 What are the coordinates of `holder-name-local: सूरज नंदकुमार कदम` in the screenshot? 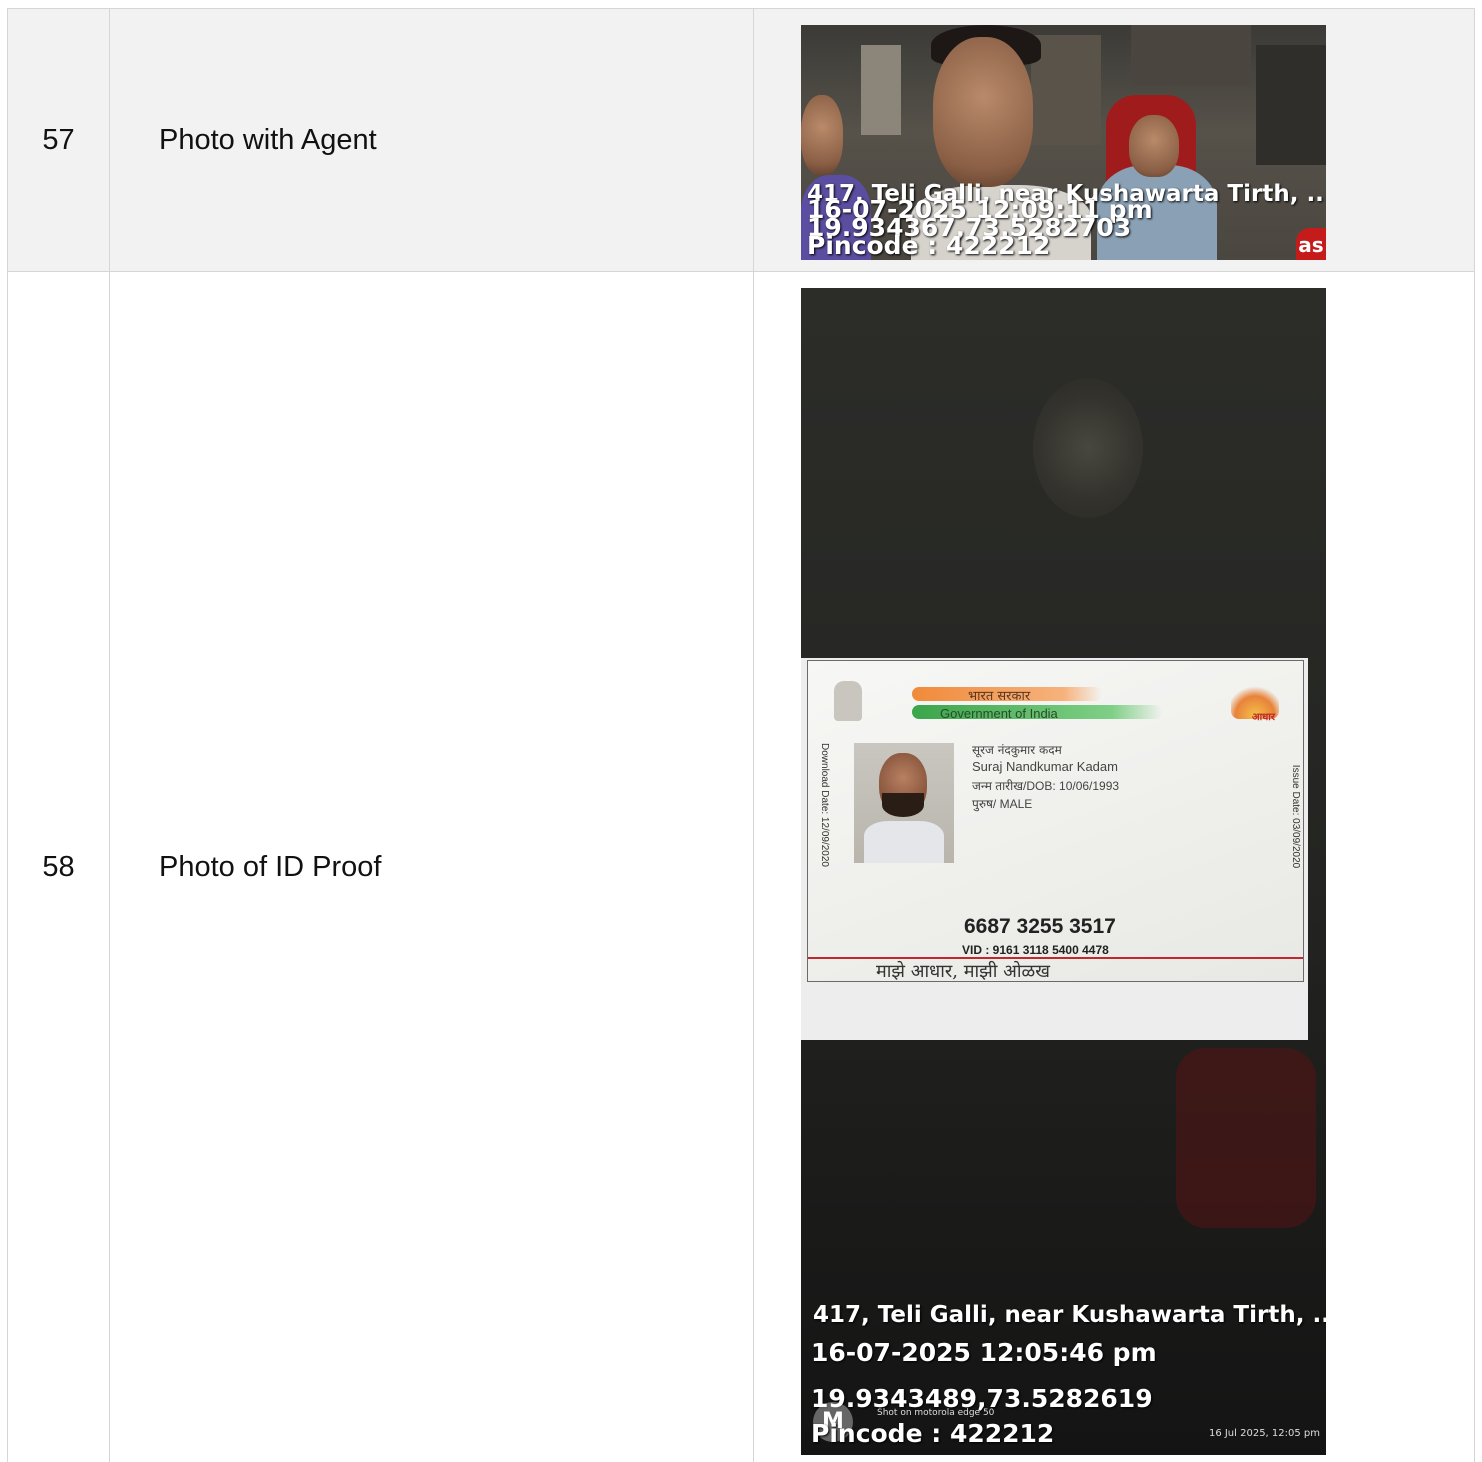 It's located at (1017, 750).